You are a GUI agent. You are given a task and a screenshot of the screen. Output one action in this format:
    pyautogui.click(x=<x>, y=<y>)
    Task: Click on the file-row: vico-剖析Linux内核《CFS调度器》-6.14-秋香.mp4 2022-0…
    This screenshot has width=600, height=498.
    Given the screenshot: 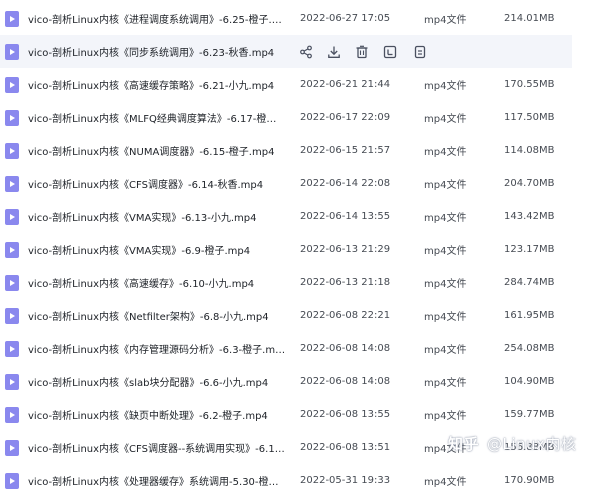 What is the action you would take?
    pyautogui.click(x=300, y=183)
    